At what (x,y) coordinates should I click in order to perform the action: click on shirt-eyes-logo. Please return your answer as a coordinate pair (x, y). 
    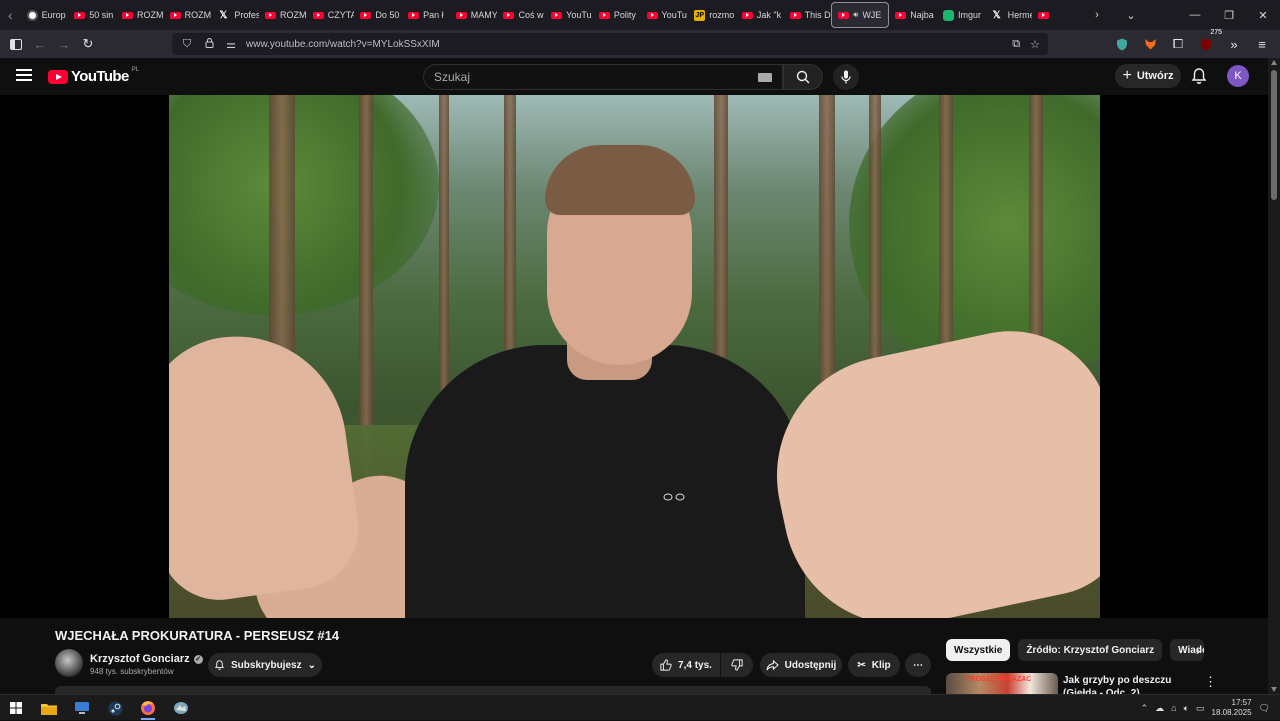
    Looking at the image, I should click on (674, 497).